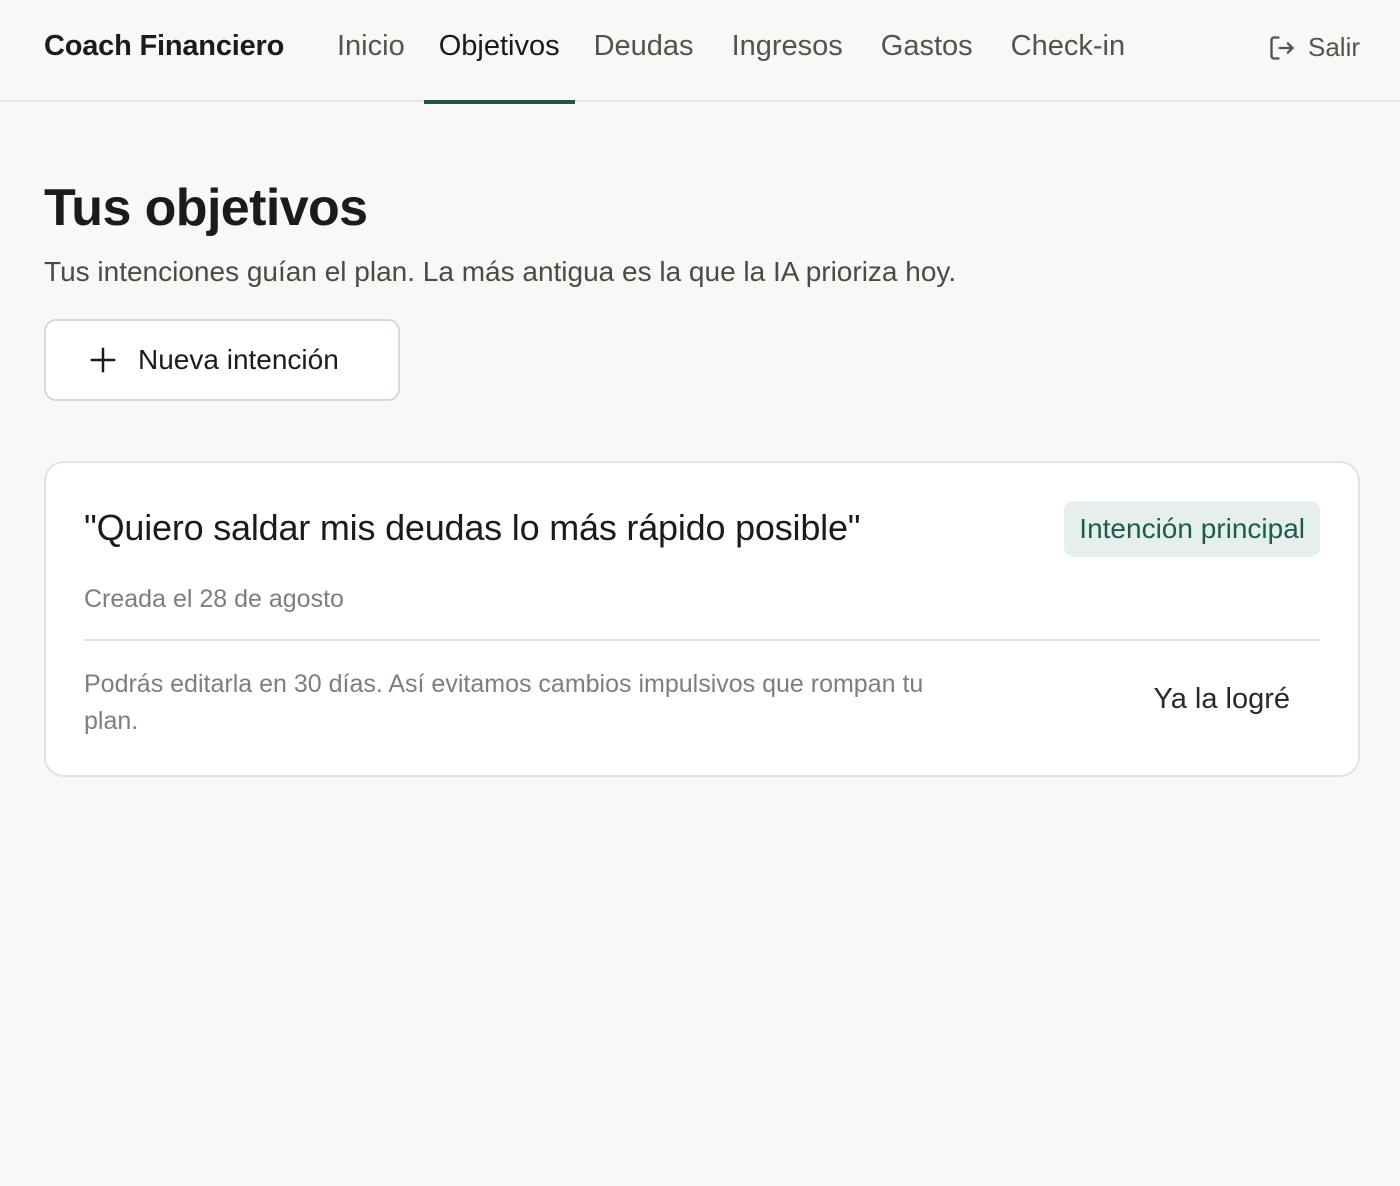 This screenshot has width=1400, height=1186. Describe the element at coordinates (927, 51) in the screenshot. I see `nav-item-gastos: Gastos` at that location.